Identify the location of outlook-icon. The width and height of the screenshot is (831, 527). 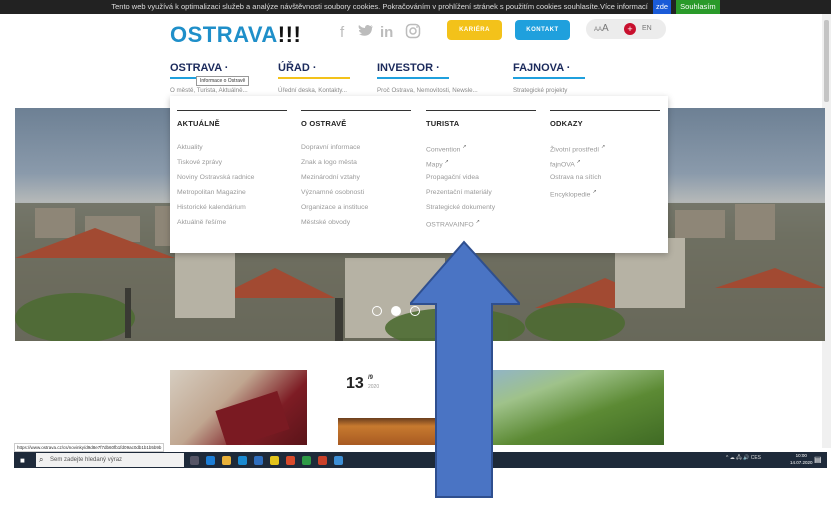
(258, 460).